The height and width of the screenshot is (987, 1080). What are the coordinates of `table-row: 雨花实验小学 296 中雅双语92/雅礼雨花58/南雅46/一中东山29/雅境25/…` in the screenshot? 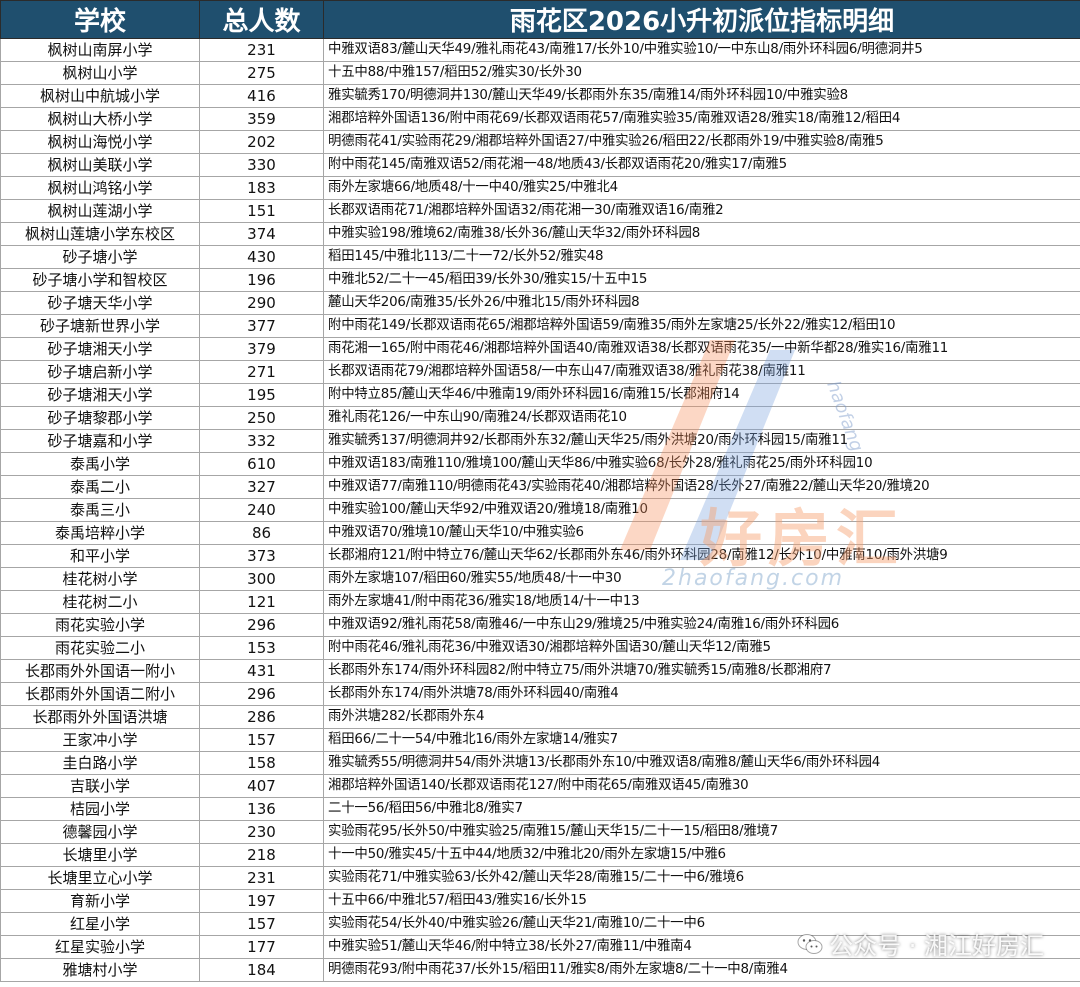 It's located at (540, 625).